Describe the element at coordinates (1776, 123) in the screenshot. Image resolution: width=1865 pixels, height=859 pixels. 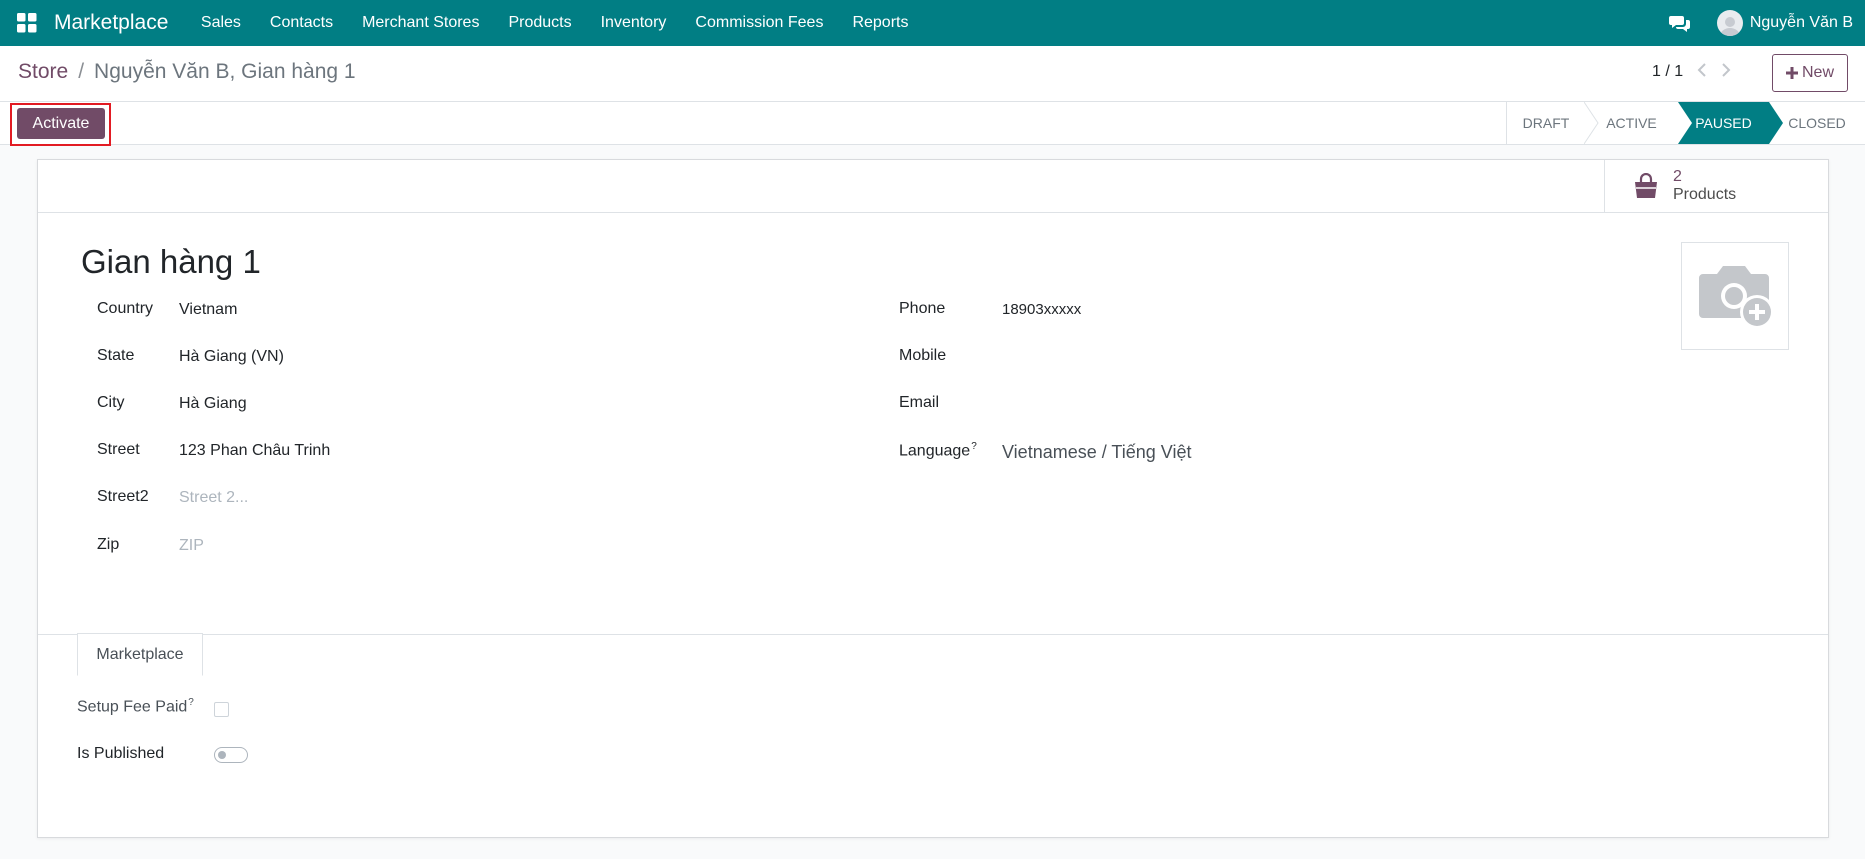
I see `stage-arrow-icon` at that location.